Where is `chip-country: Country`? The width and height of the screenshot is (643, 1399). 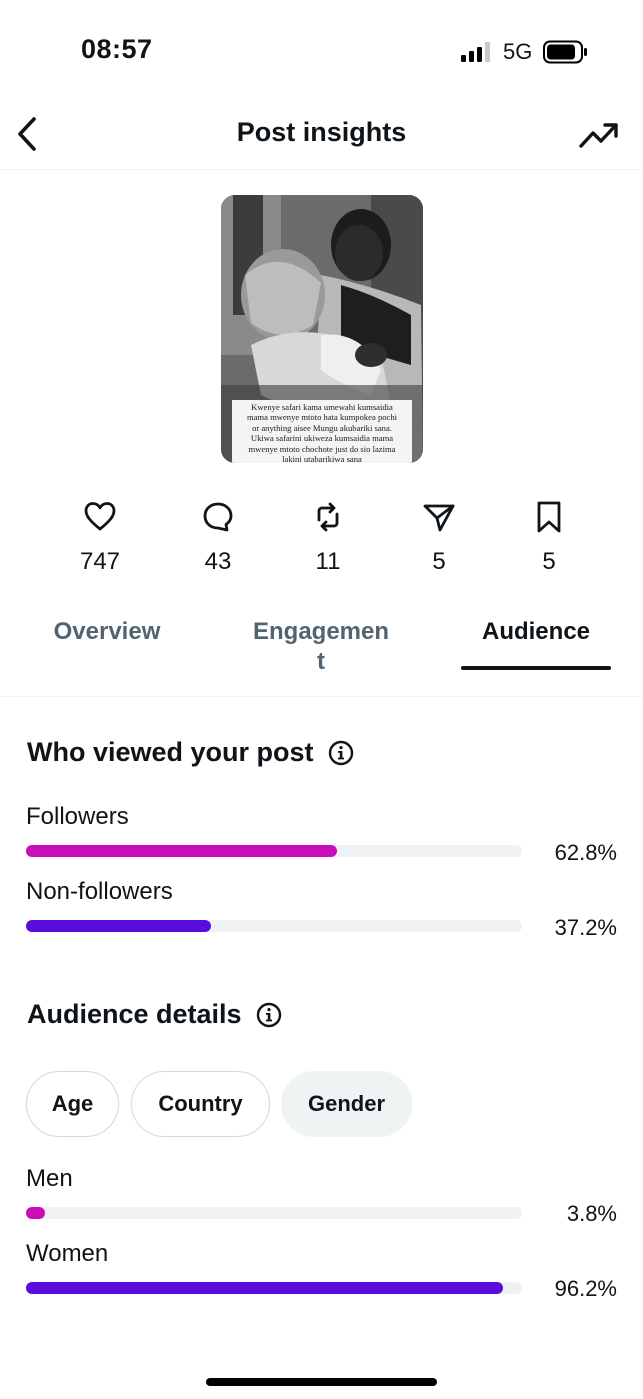 chip-country: Country is located at coordinates (200, 1104).